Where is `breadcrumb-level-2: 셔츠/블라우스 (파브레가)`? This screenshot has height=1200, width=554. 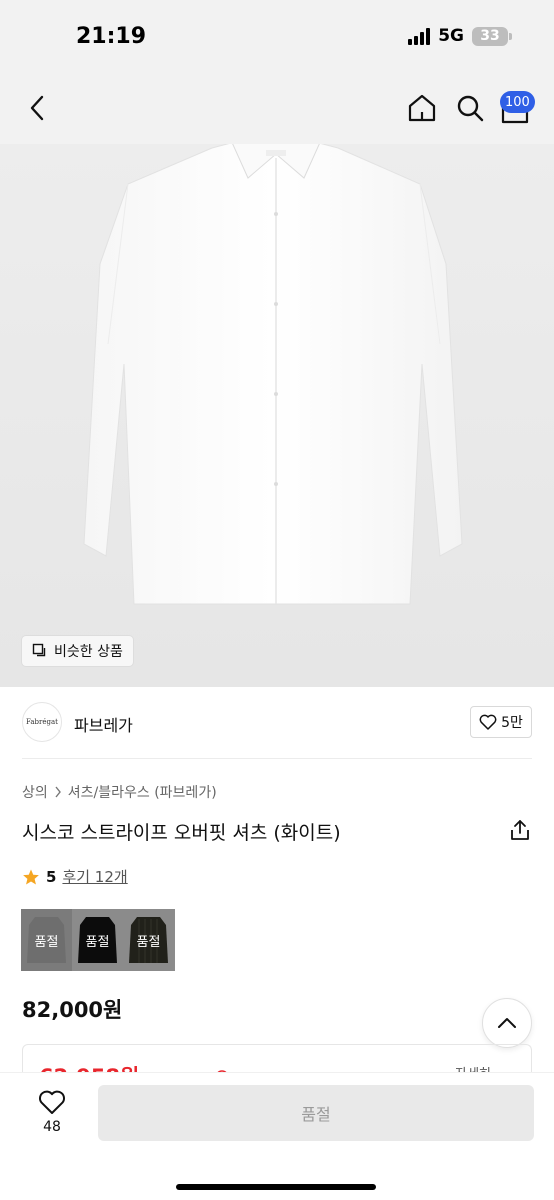
breadcrumb-level-2: 셔츠/블라우스 (파브레가) is located at coordinates (142, 792).